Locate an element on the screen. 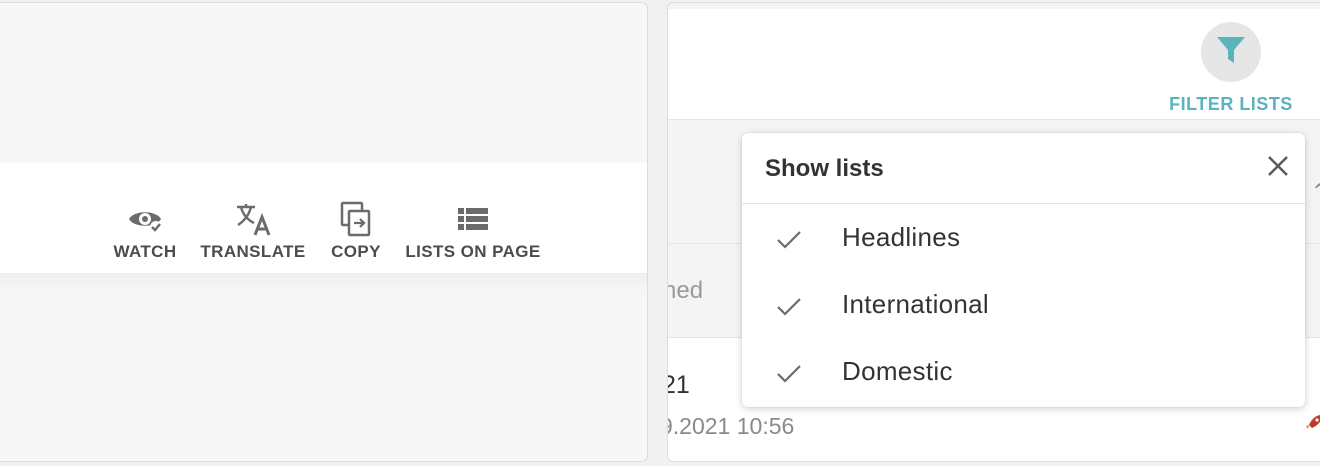 The width and height of the screenshot is (1320, 466). filter-lists-button: FILTER LISTS is located at coordinates (1231, 69).